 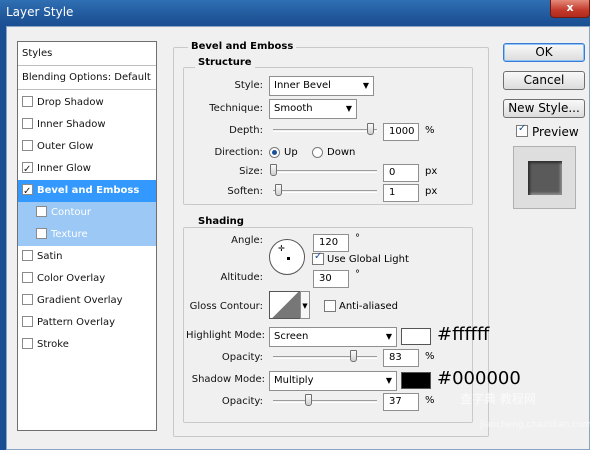 What do you see at coordinates (318, 258) in the screenshot?
I see `global-light-checkbox` at bounding box center [318, 258].